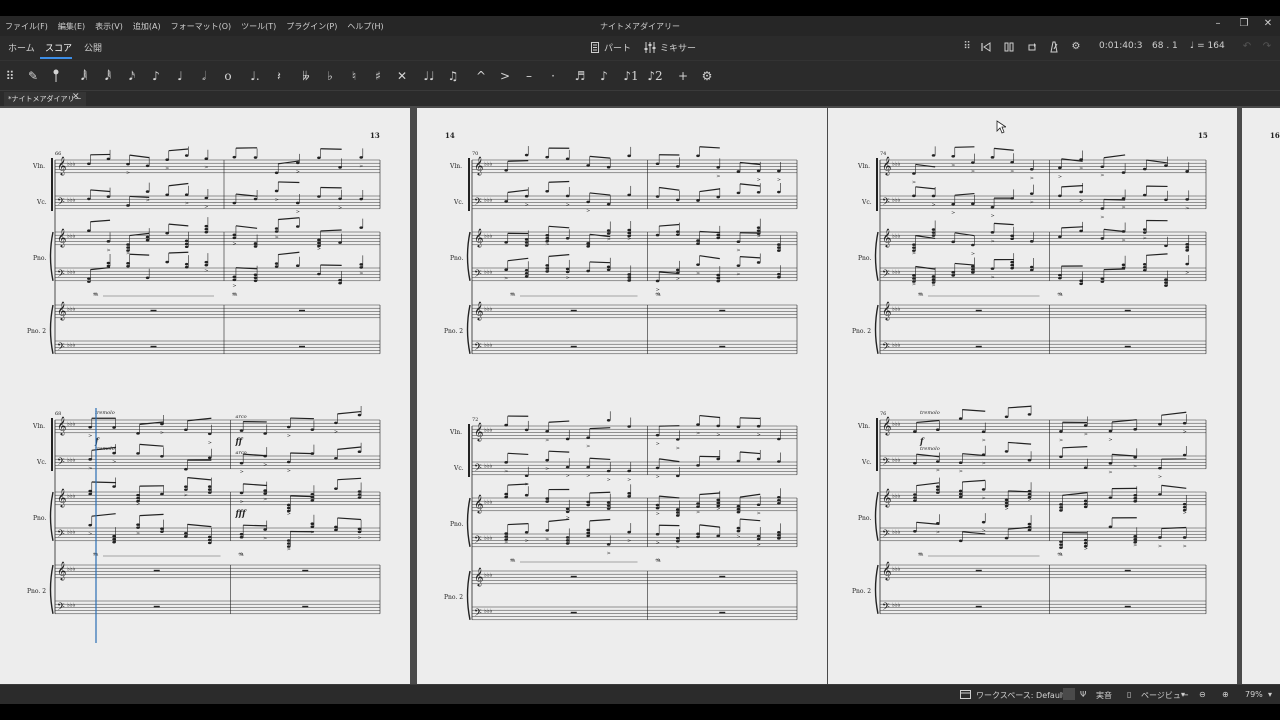  What do you see at coordinates (33, 76) in the screenshot?
I see `pencil-icon: ✎` at bounding box center [33, 76].